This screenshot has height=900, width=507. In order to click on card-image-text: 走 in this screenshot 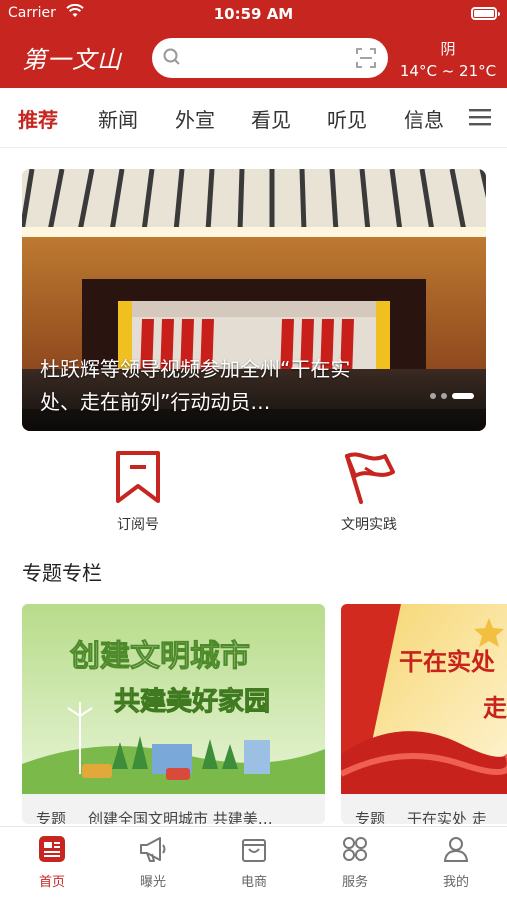, I will do `click(495, 707)`.